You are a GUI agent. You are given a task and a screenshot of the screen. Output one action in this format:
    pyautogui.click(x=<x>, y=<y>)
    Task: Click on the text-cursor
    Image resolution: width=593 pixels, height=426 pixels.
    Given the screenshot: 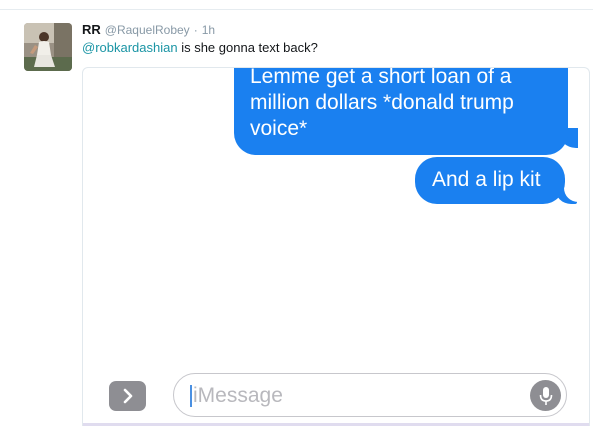 What is the action you would take?
    pyautogui.click(x=191, y=396)
    